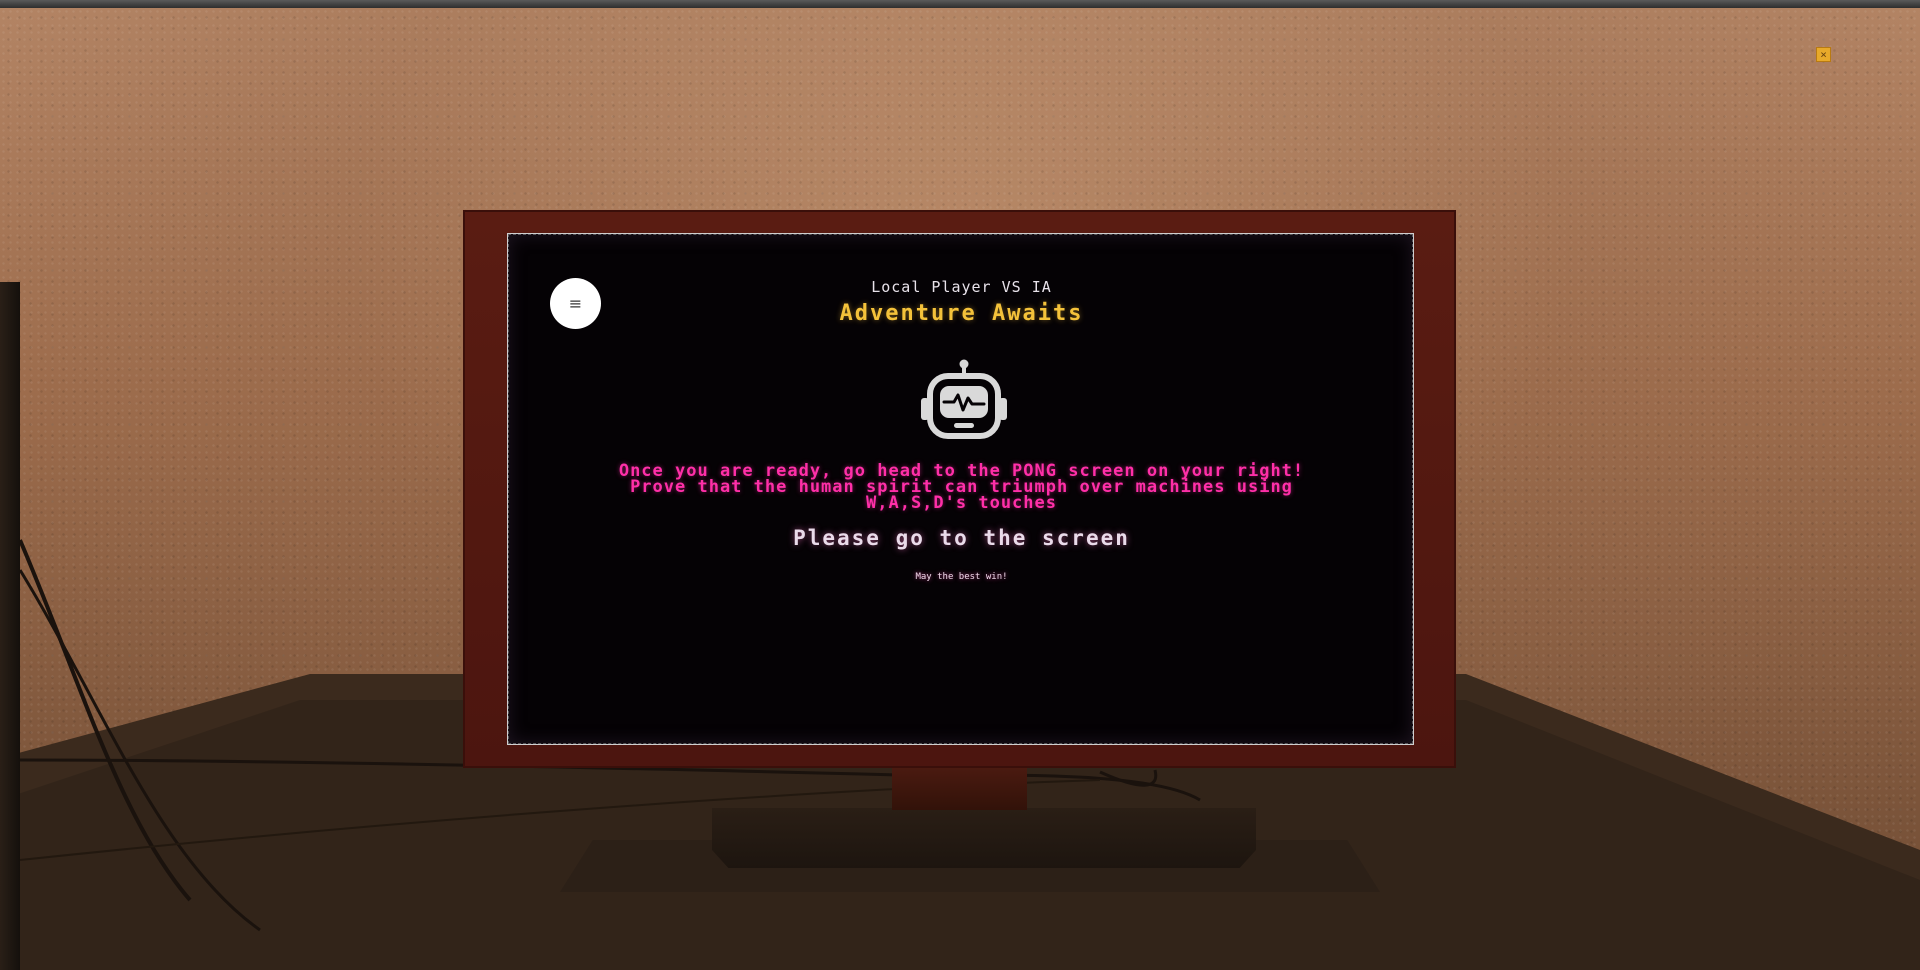 The height and width of the screenshot is (970, 1920). I want to click on screen-title: Adventure Awaits, so click(961, 313).